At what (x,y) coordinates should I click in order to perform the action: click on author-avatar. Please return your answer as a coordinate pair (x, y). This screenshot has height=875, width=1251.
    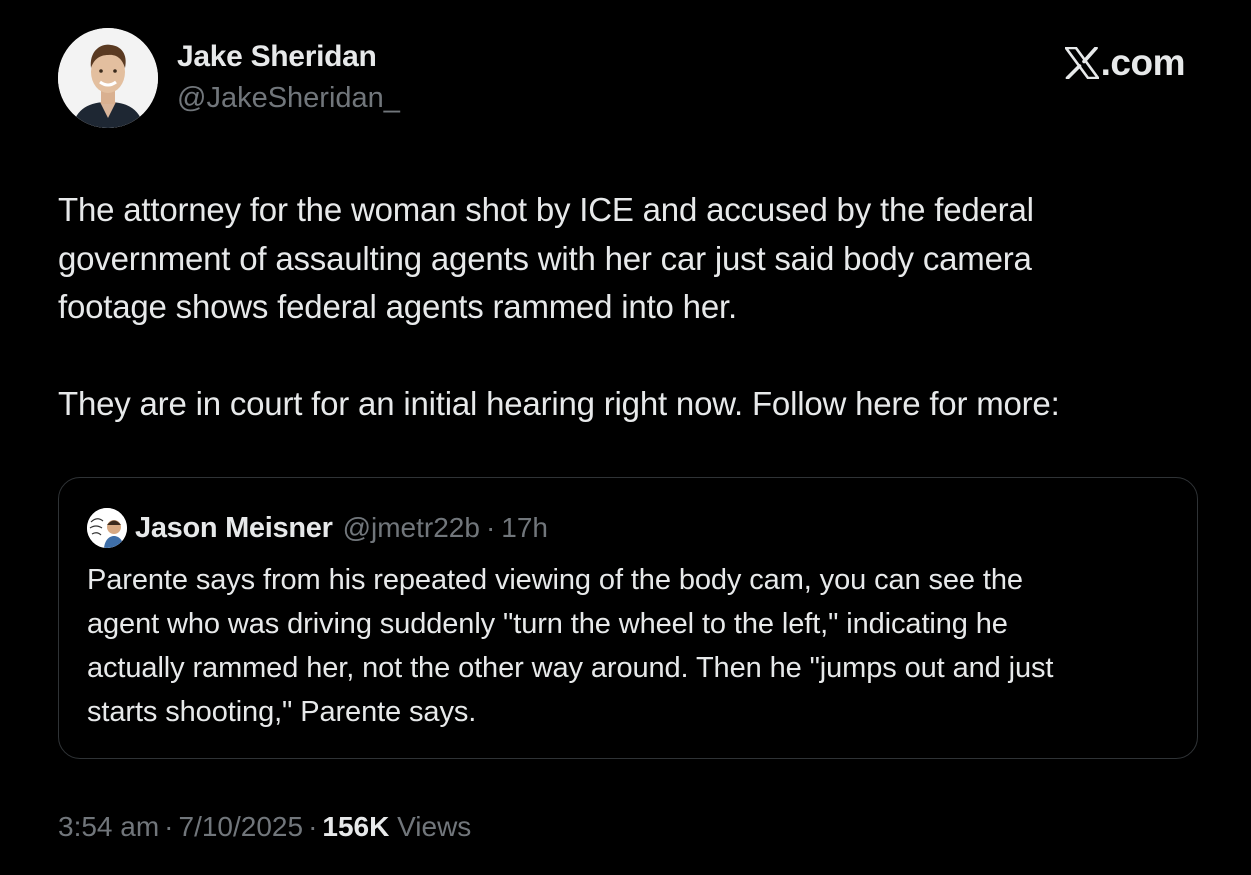
    Looking at the image, I should click on (108, 78).